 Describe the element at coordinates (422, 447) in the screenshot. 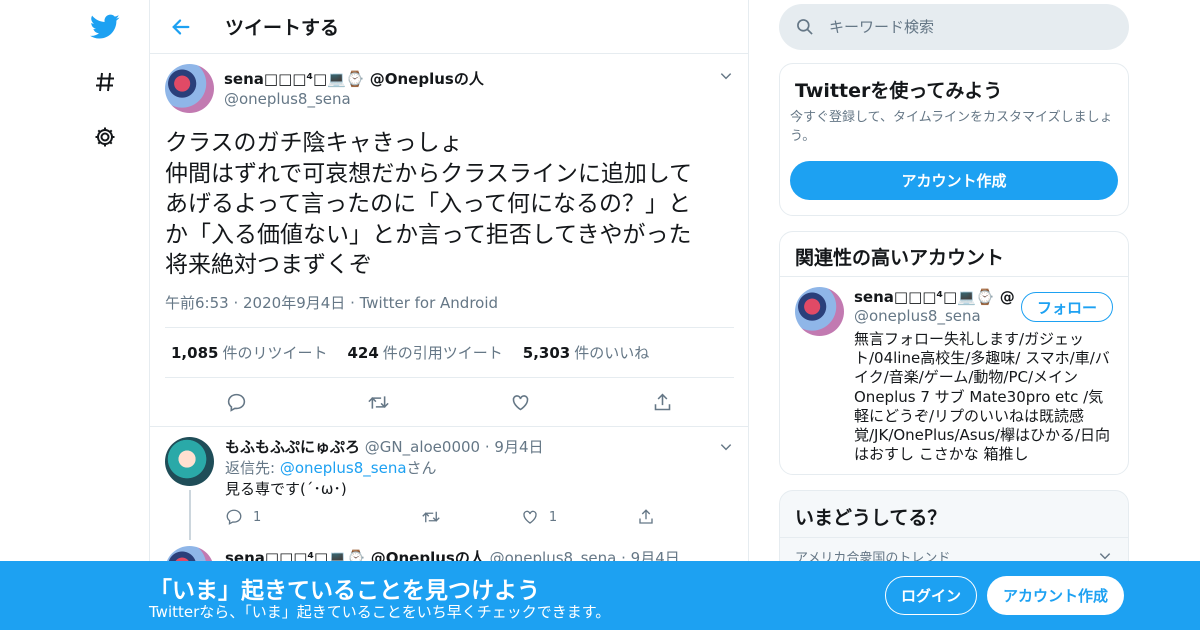

I see `reply-author-handle: @GN_aloe0000` at that location.